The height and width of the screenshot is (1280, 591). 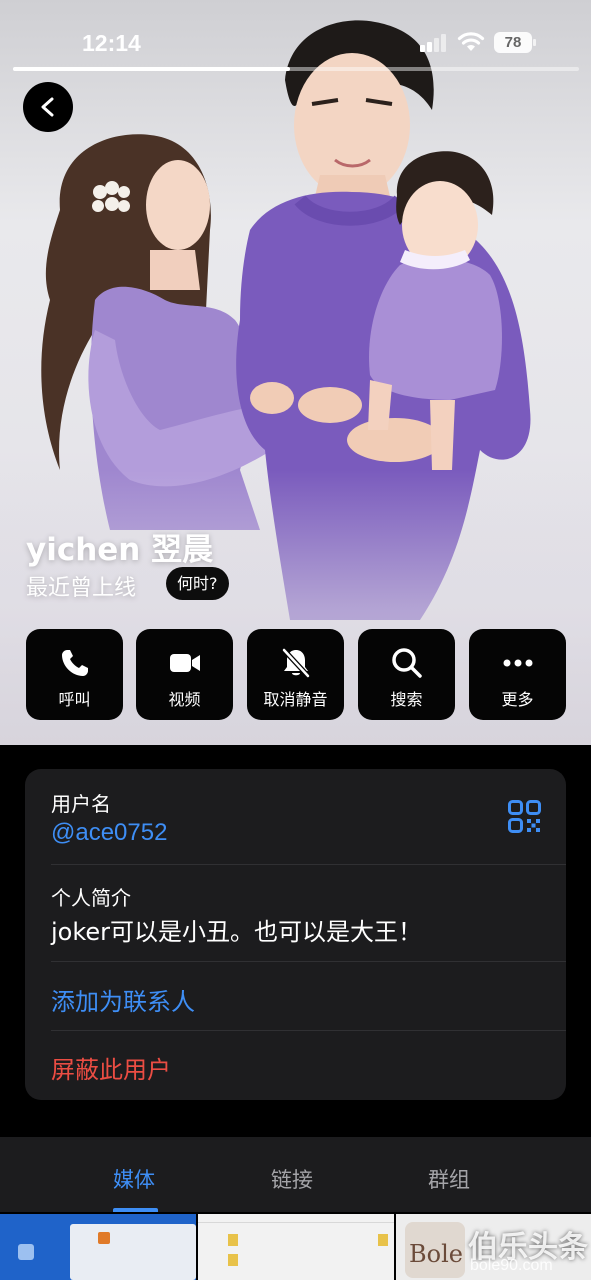 I want to click on bell-slash-icon, so click(x=295, y=663).